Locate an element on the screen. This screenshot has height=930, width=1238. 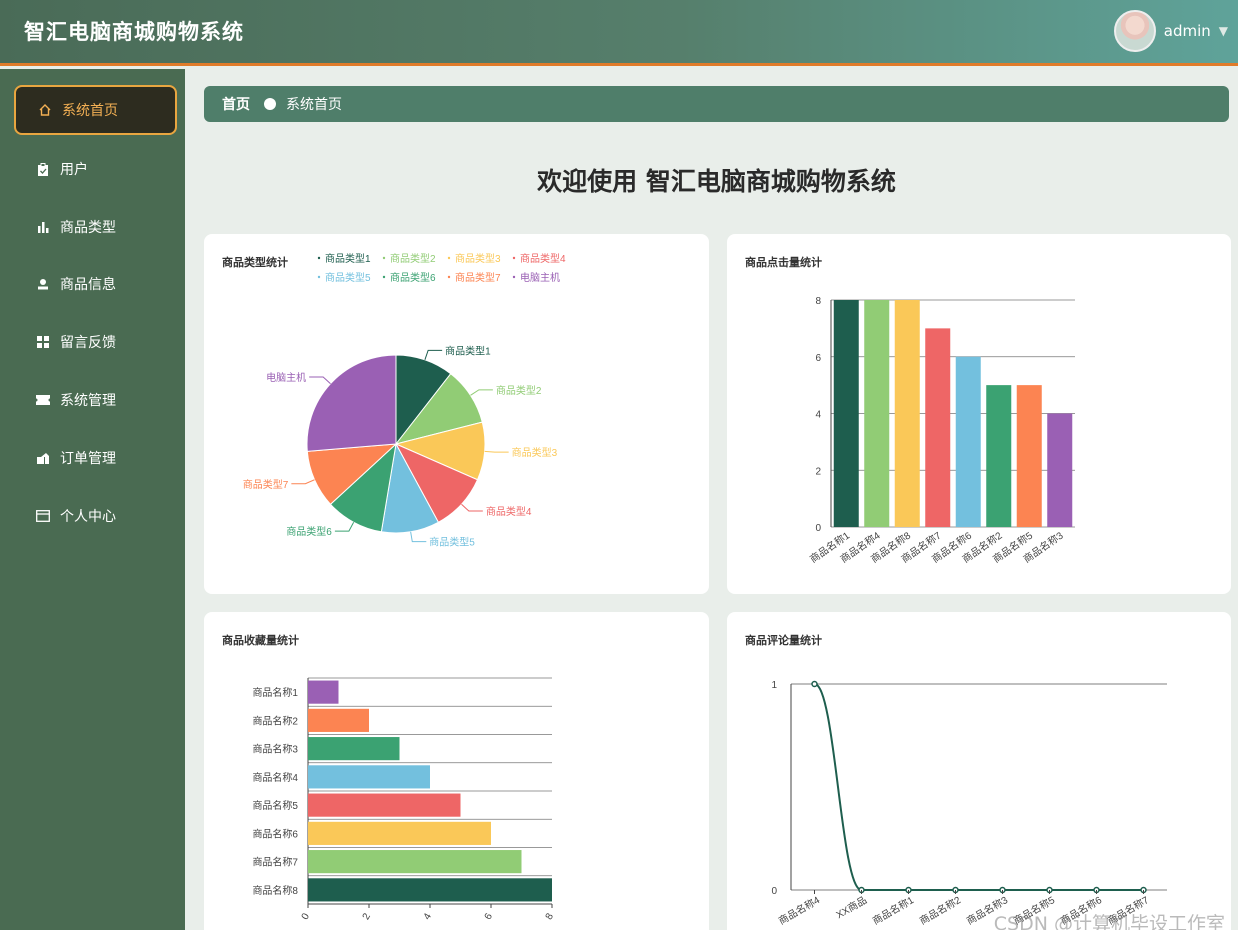
y-tick-label: 4 is located at coordinates (818, 415).